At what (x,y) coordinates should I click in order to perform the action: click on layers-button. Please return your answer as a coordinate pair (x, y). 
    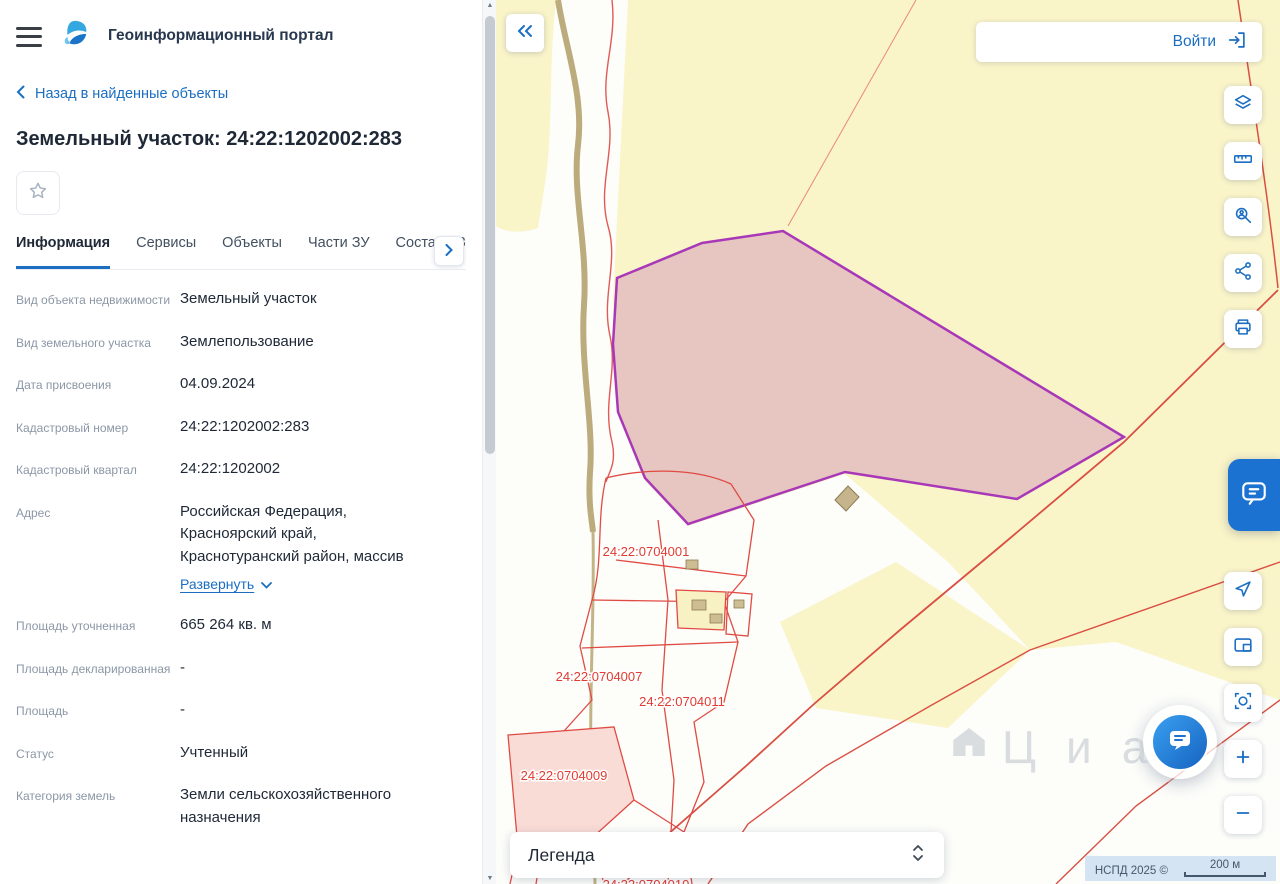
    Looking at the image, I should click on (1243, 105).